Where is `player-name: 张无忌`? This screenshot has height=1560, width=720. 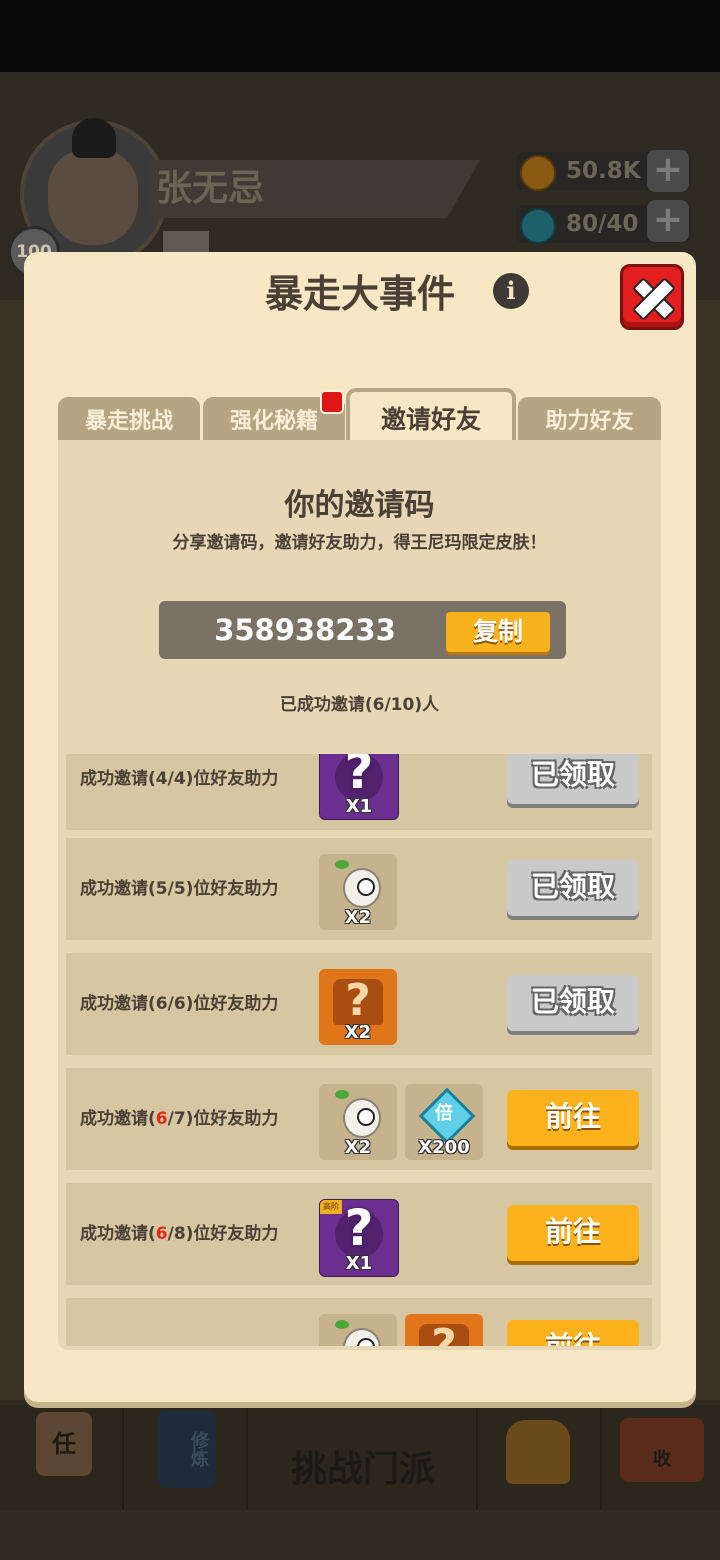 player-name: 张无忌 is located at coordinates (315, 189).